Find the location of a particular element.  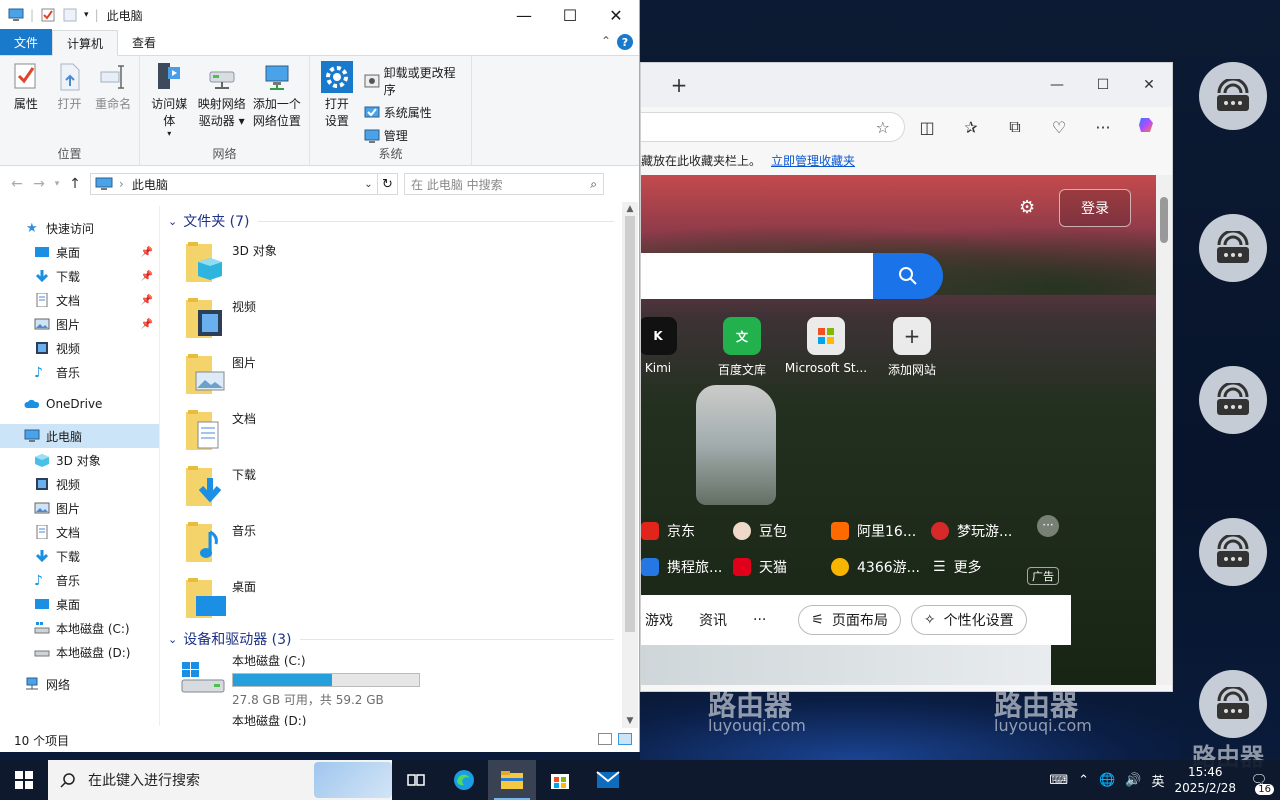

tab-computer: 计算机 is located at coordinates (85, 43).